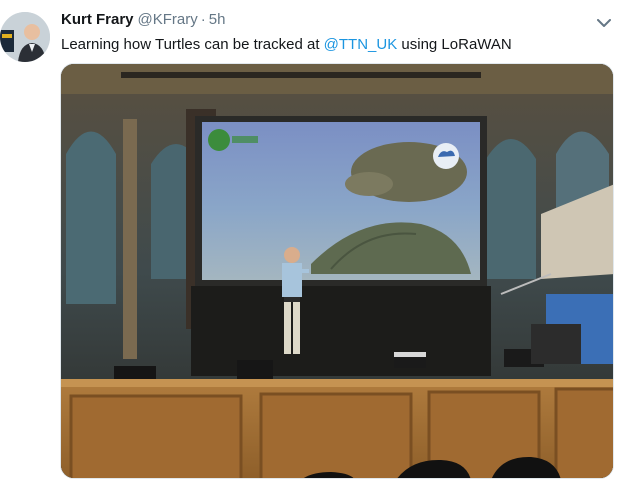  I want to click on mention-link: @TTN_UK, so click(361, 44).